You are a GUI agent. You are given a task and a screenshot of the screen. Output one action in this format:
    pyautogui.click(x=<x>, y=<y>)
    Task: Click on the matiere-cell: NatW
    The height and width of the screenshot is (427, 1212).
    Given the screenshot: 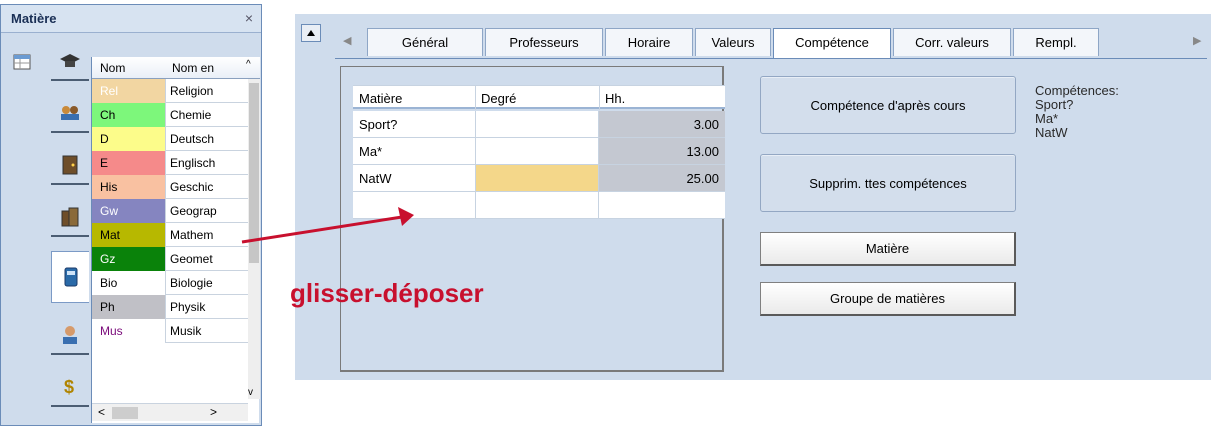 What is the action you would take?
    pyautogui.click(x=375, y=178)
    